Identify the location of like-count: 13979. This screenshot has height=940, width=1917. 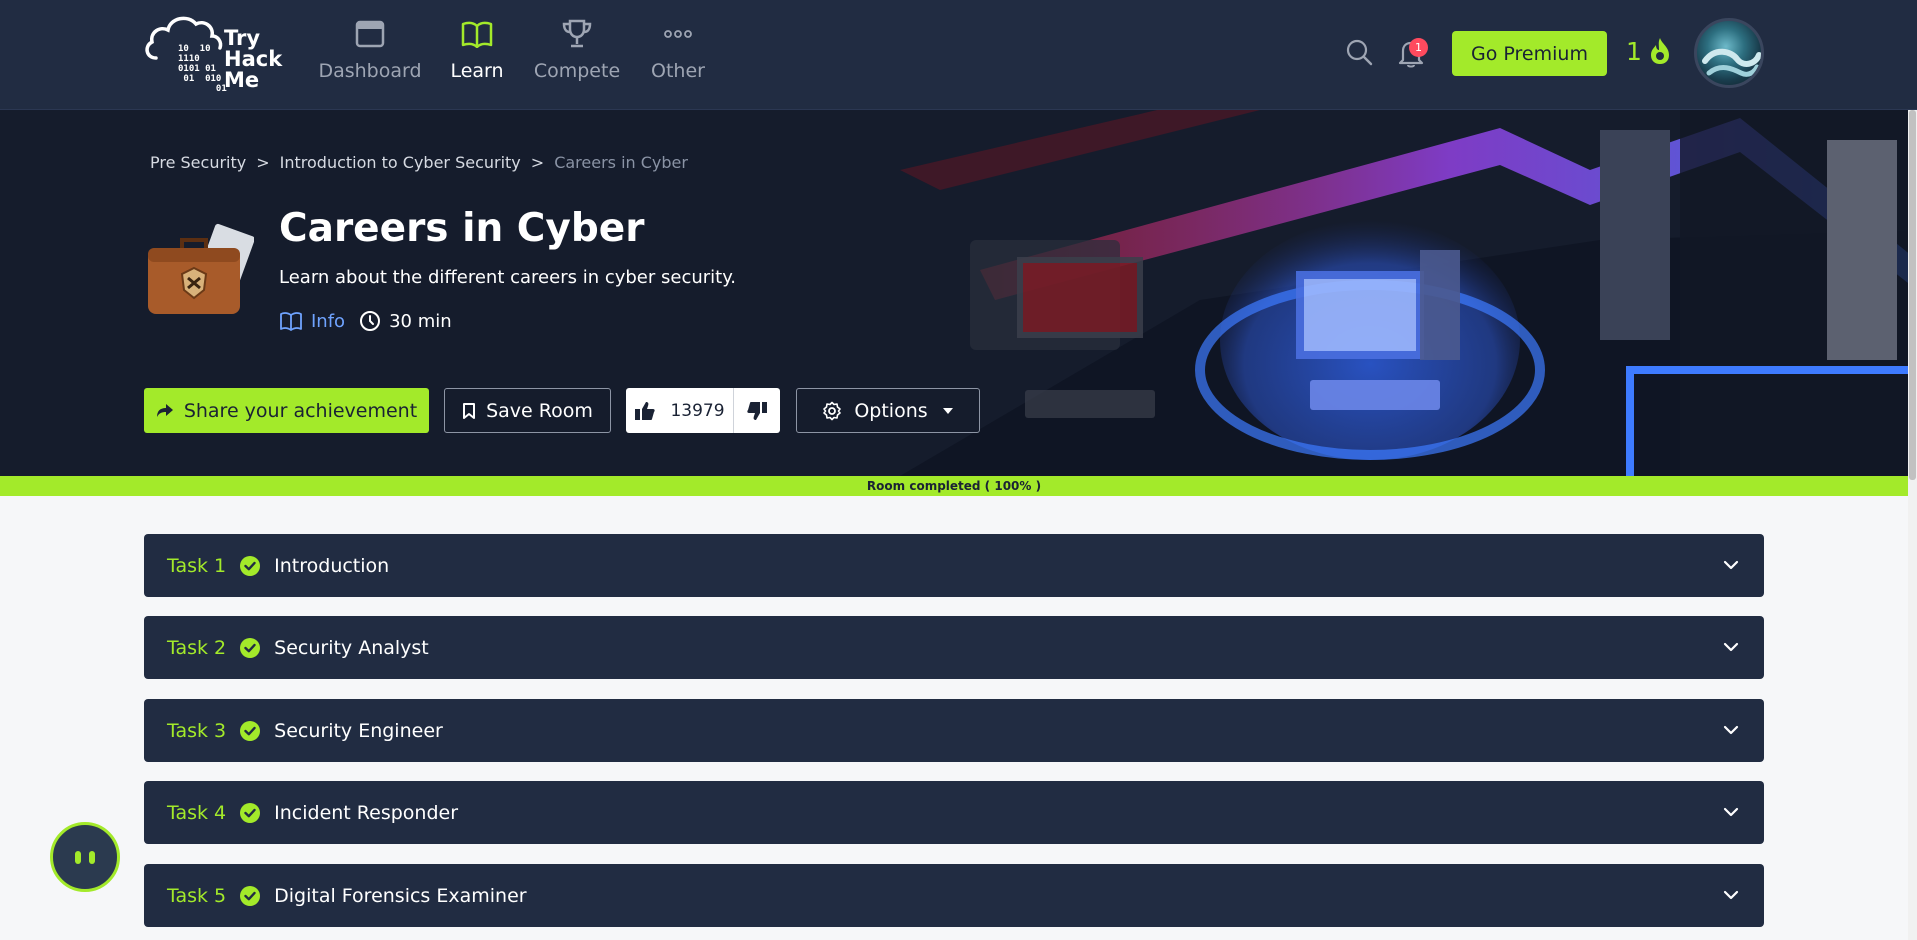
(697, 410).